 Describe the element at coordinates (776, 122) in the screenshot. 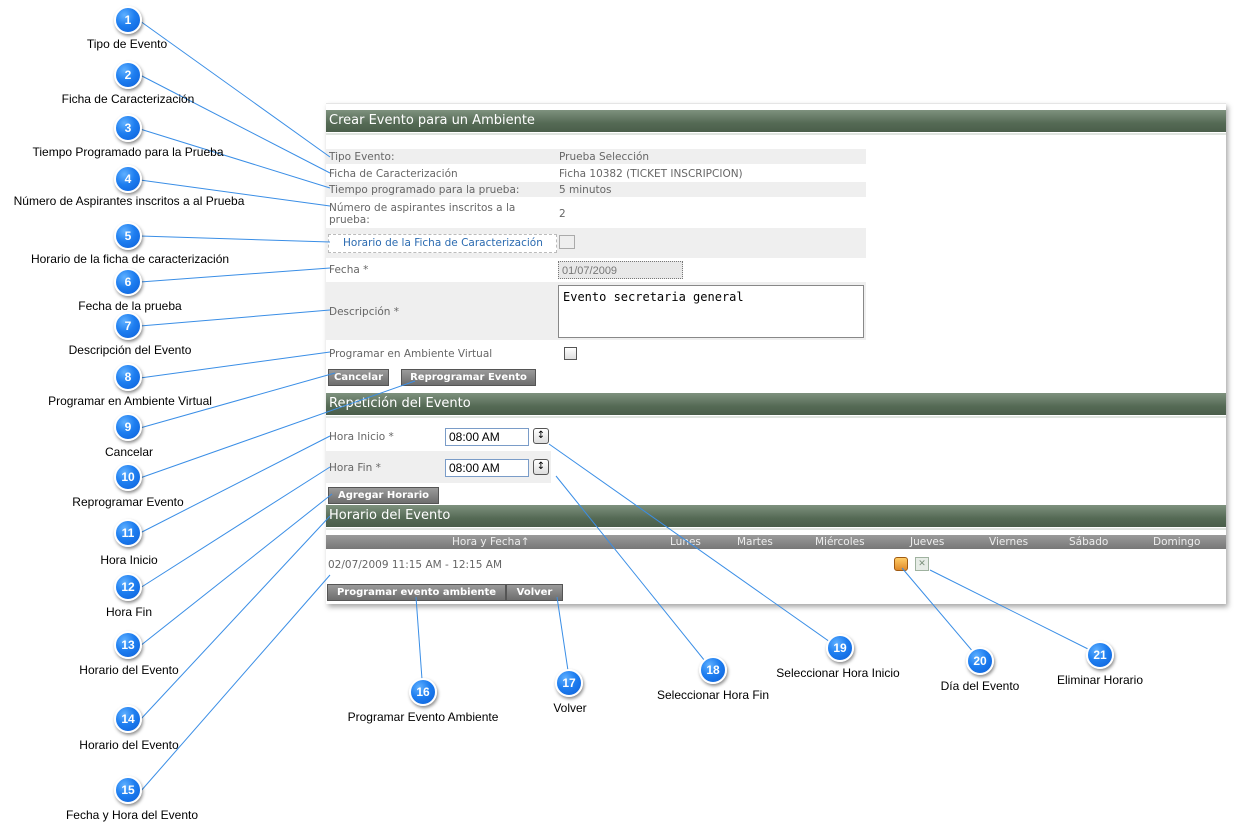

I see `panel-title: Crear Evento para un Ambiente` at that location.